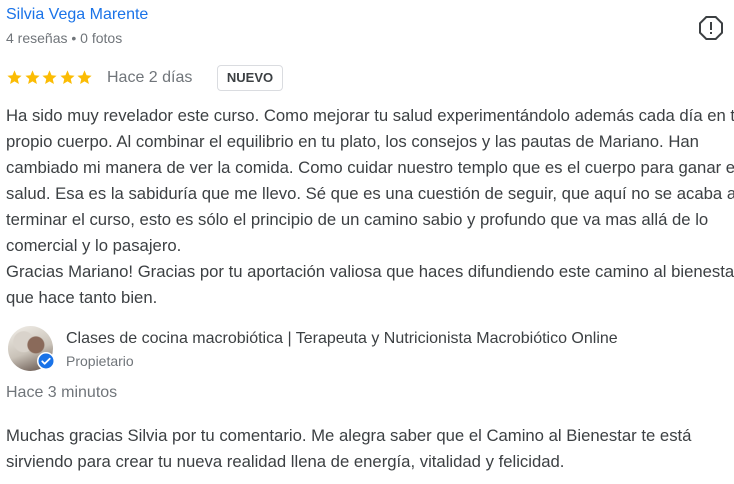  Describe the element at coordinates (62, 392) in the screenshot. I see `reply-date: Hace 3 minutos` at that location.